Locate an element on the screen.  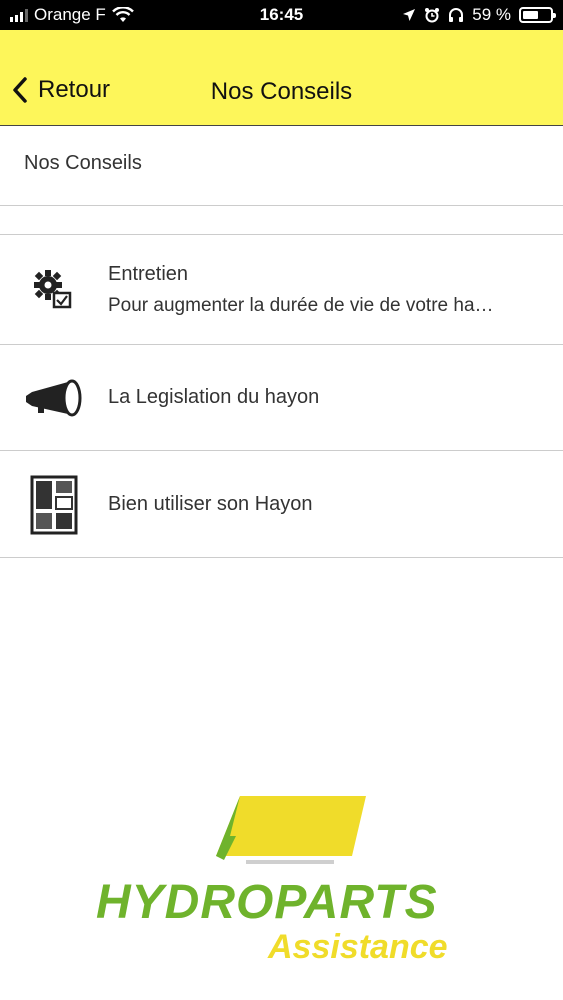
status-right: 59 % is located at coordinates (479, 15).